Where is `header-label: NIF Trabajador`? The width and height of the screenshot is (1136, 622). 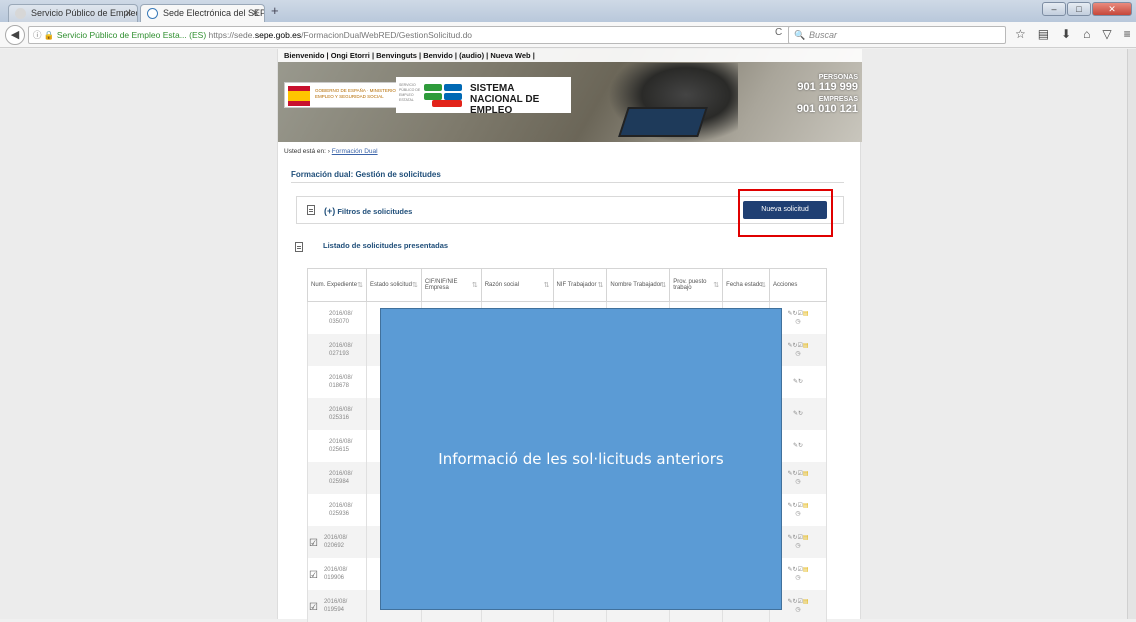 header-label: NIF Trabajador is located at coordinates (576, 285).